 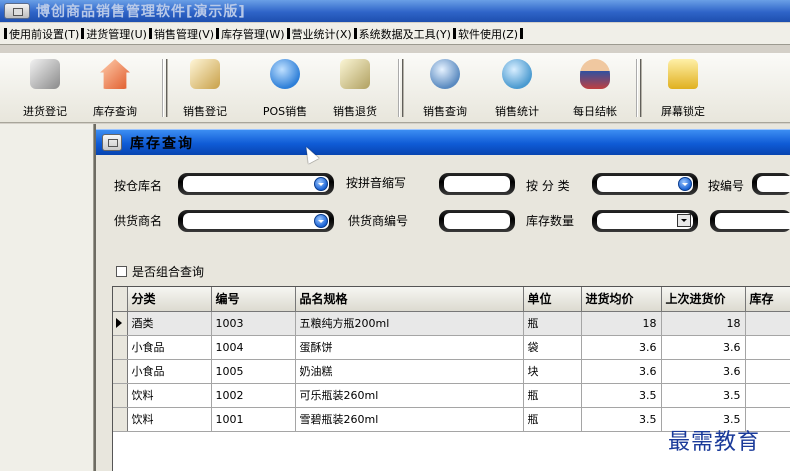 What do you see at coordinates (409, 347) in the screenshot?
I see `table-cell: 蛋酥饼` at bounding box center [409, 347].